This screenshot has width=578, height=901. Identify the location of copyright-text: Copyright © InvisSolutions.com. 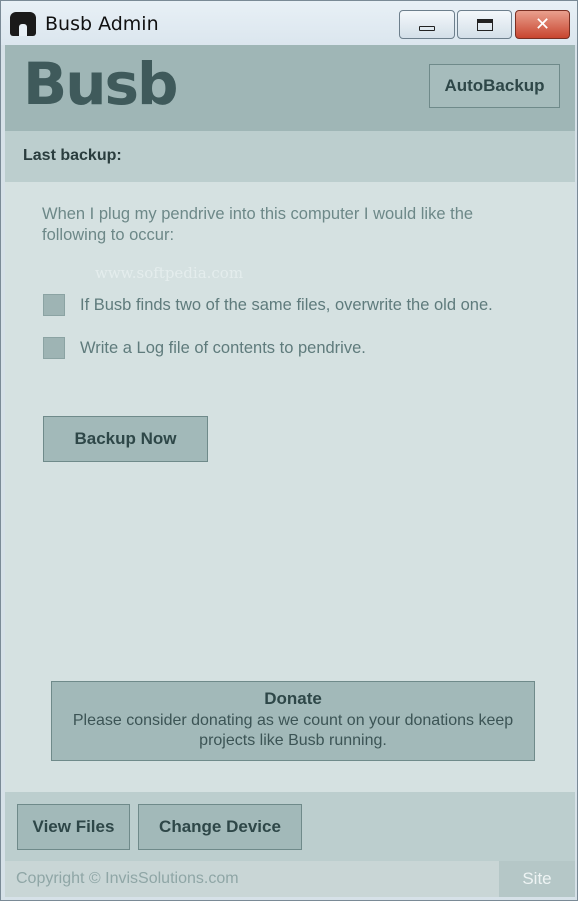
(127, 878).